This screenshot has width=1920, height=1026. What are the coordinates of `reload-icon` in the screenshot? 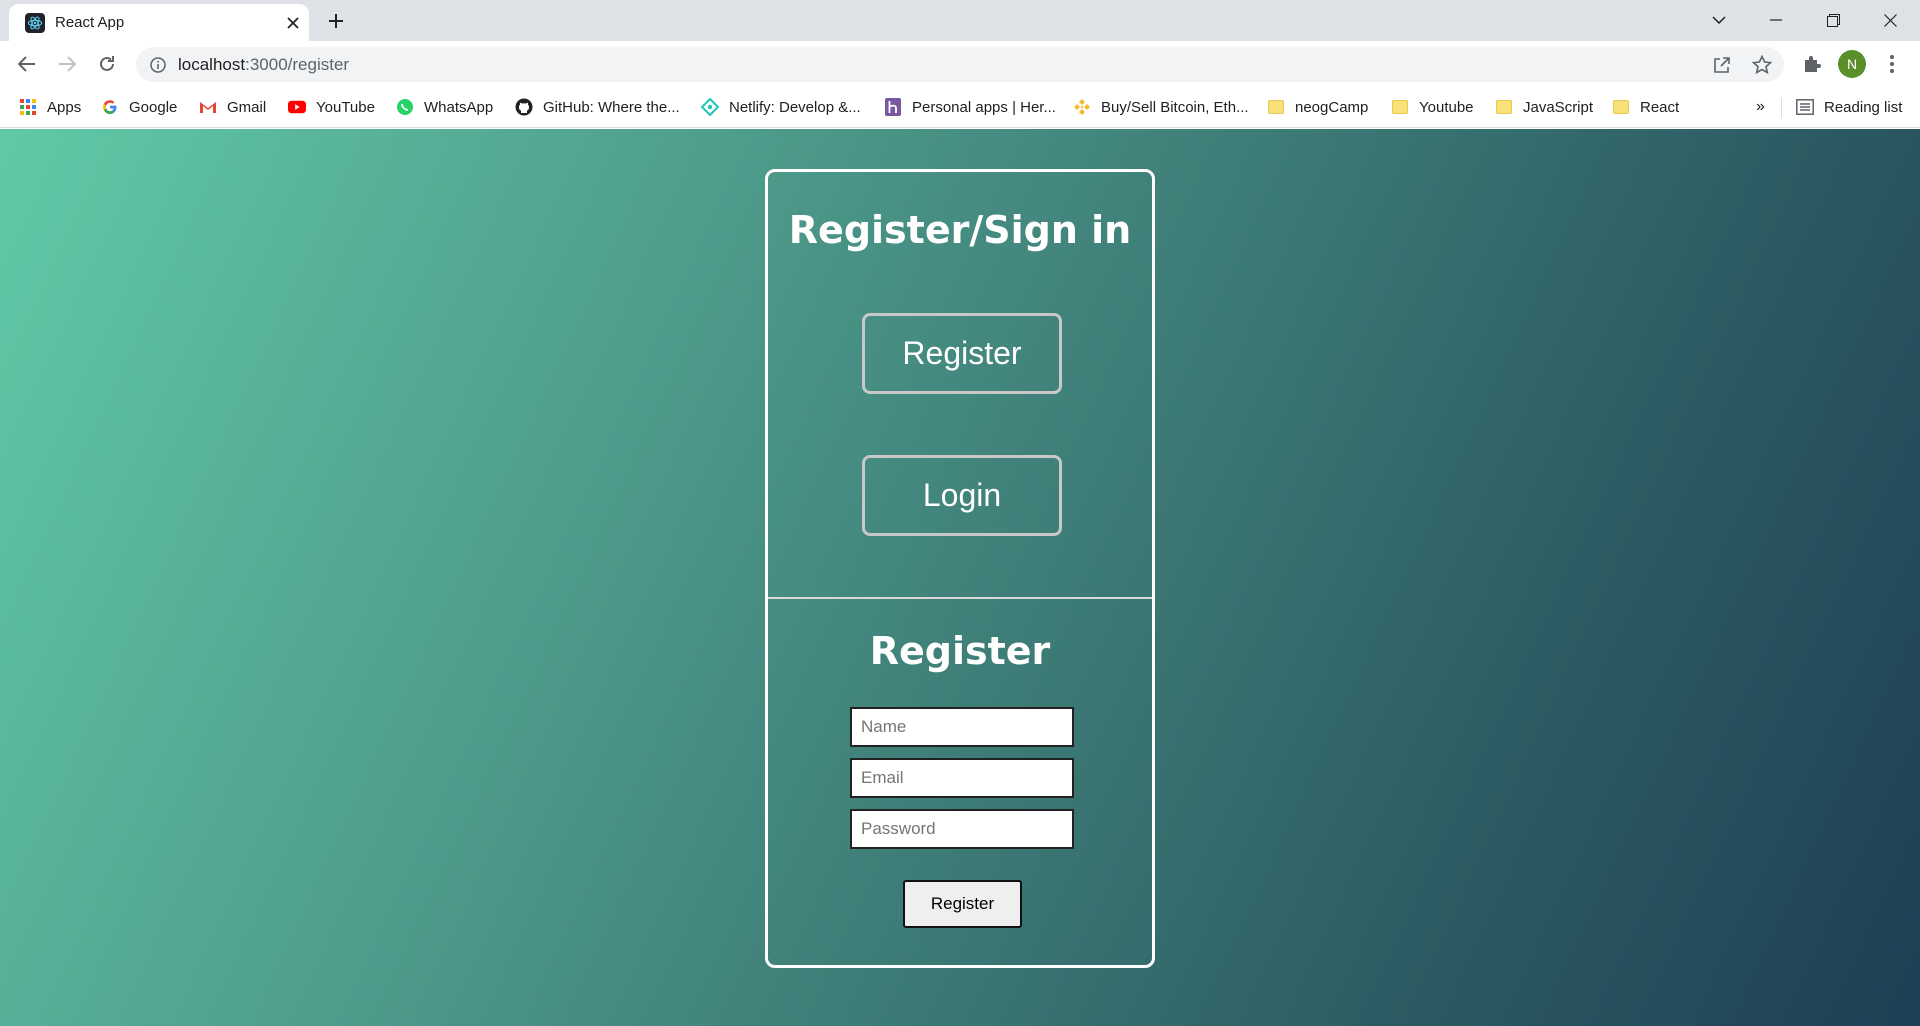 It's located at (107, 64).